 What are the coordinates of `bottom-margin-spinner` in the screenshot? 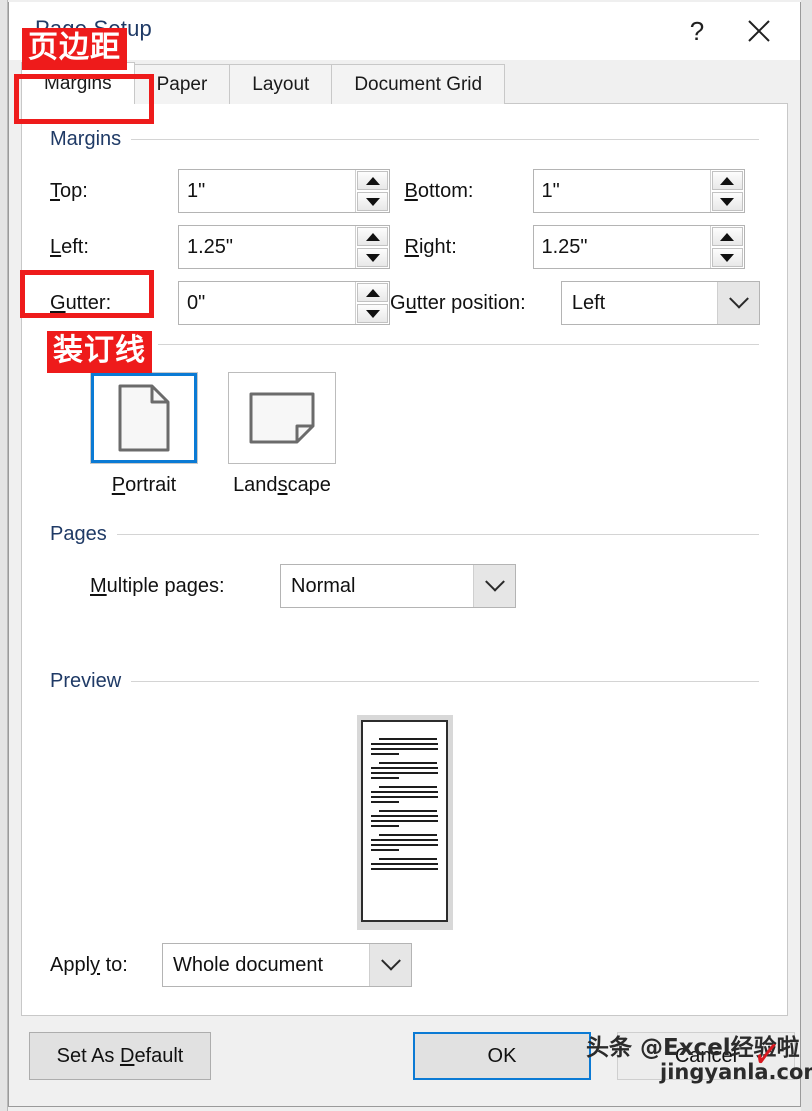 It's located at (638, 191).